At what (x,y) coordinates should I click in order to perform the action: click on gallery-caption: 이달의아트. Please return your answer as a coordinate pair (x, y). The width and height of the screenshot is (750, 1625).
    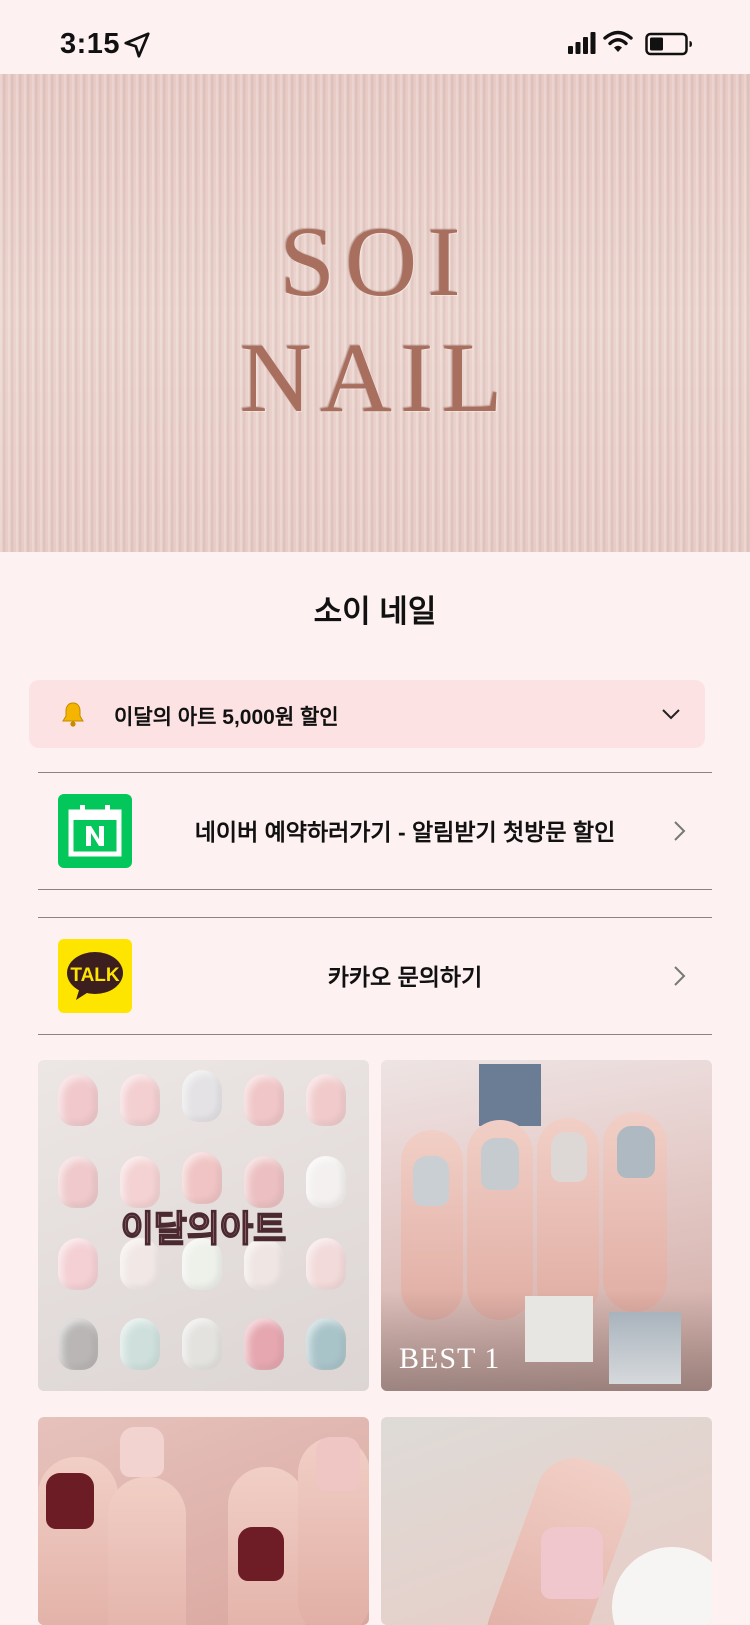
    Looking at the image, I should click on (203, 1228).